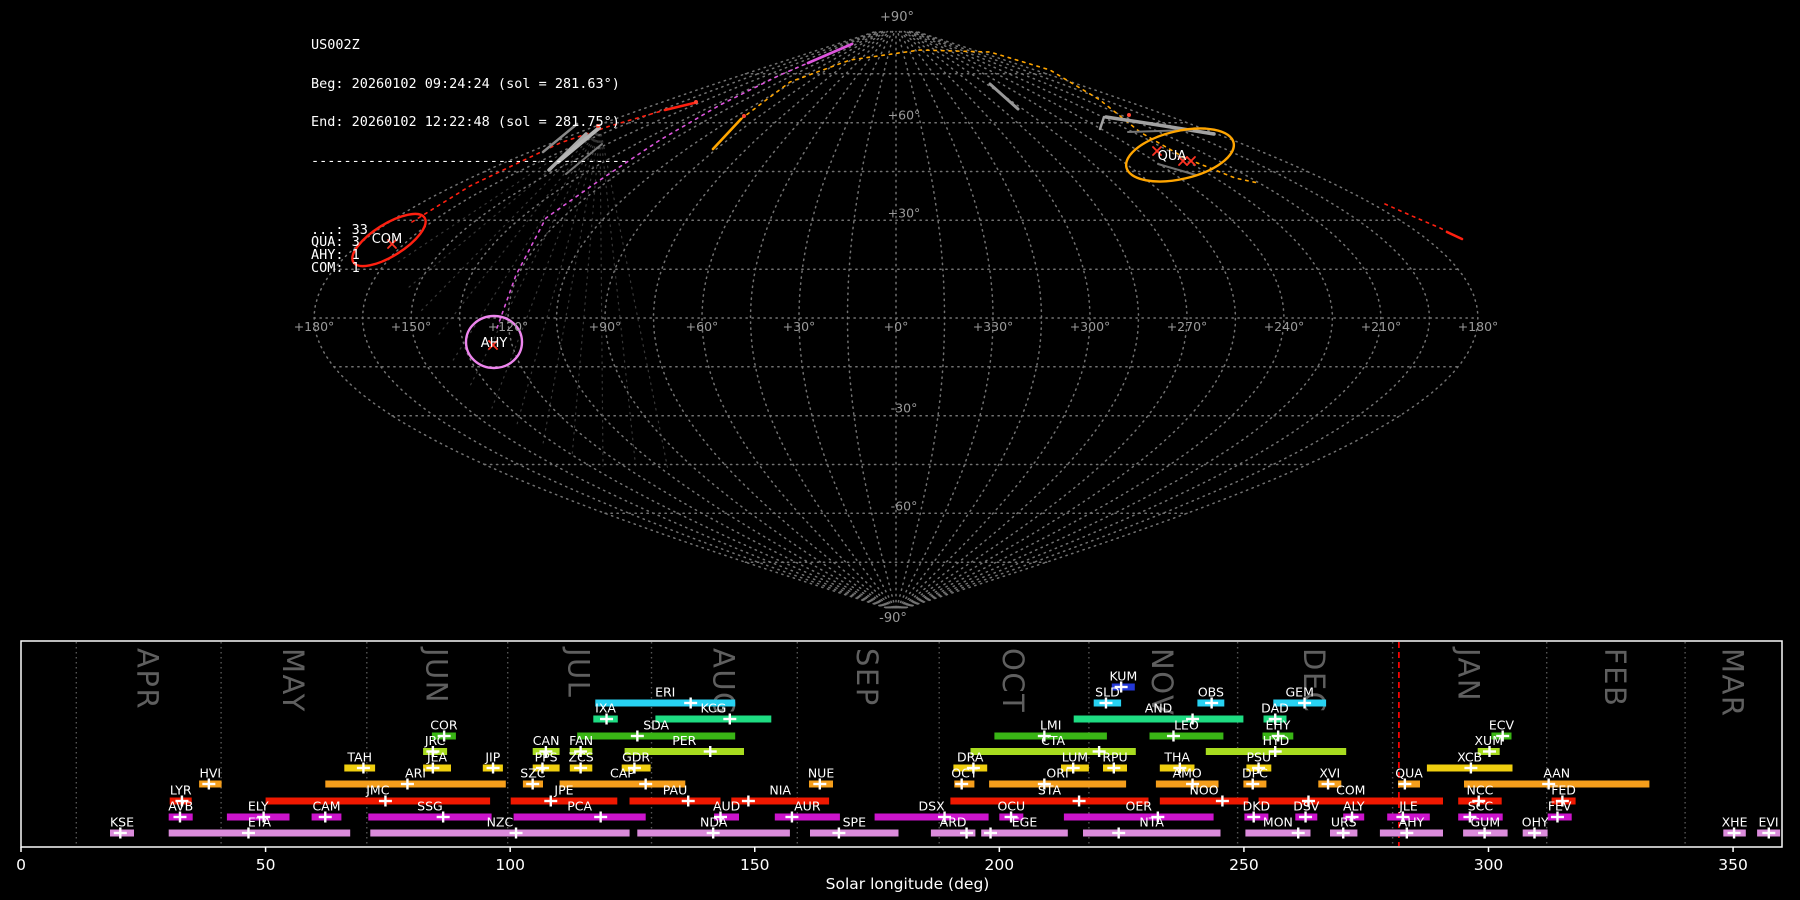  What do you see at coordinates (335, 268) in the screenshot?
I see `count-line-COM: COM: 1` at bounding box center [335, 268].